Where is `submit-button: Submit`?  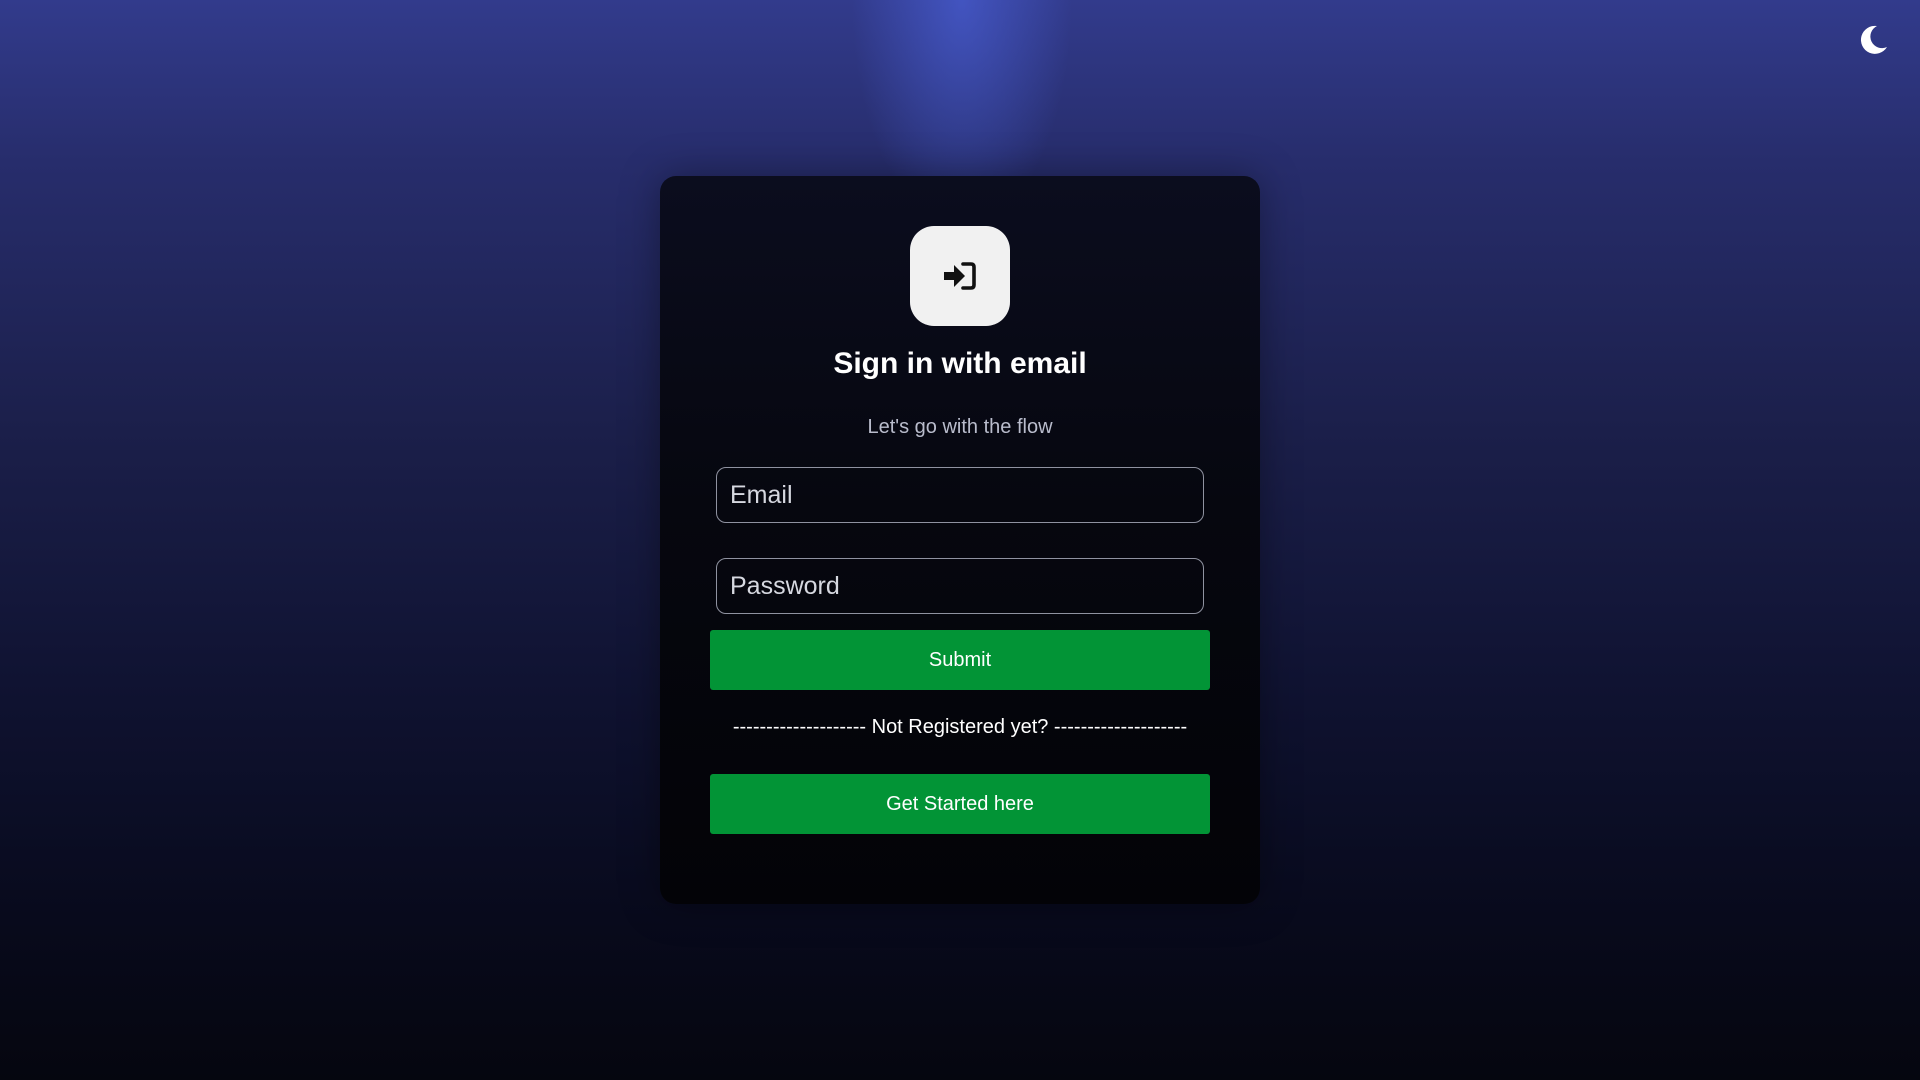 submit-button: Submit is located at coordinates (960, 660).